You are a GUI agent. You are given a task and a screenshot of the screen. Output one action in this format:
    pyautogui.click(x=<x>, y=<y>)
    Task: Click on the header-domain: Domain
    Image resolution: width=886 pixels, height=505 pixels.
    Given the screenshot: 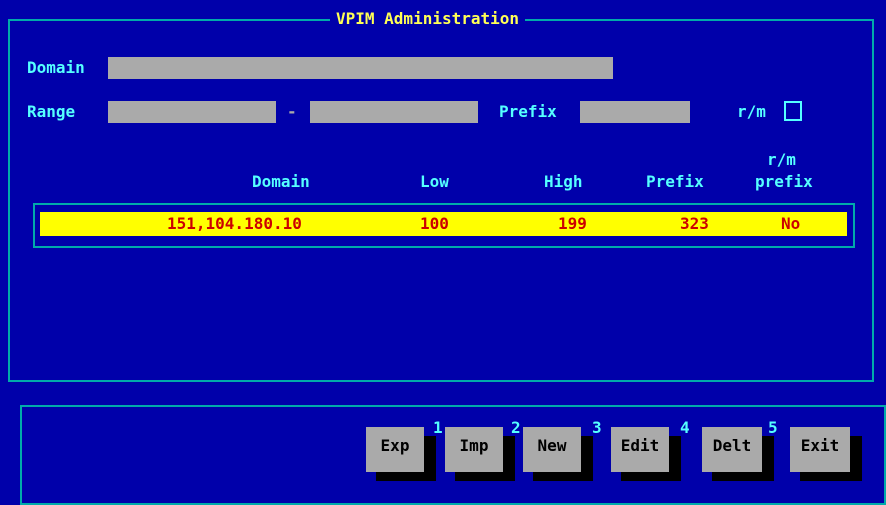 What is the action you would take?
    pyautogui.click(x=281, y=181)
    